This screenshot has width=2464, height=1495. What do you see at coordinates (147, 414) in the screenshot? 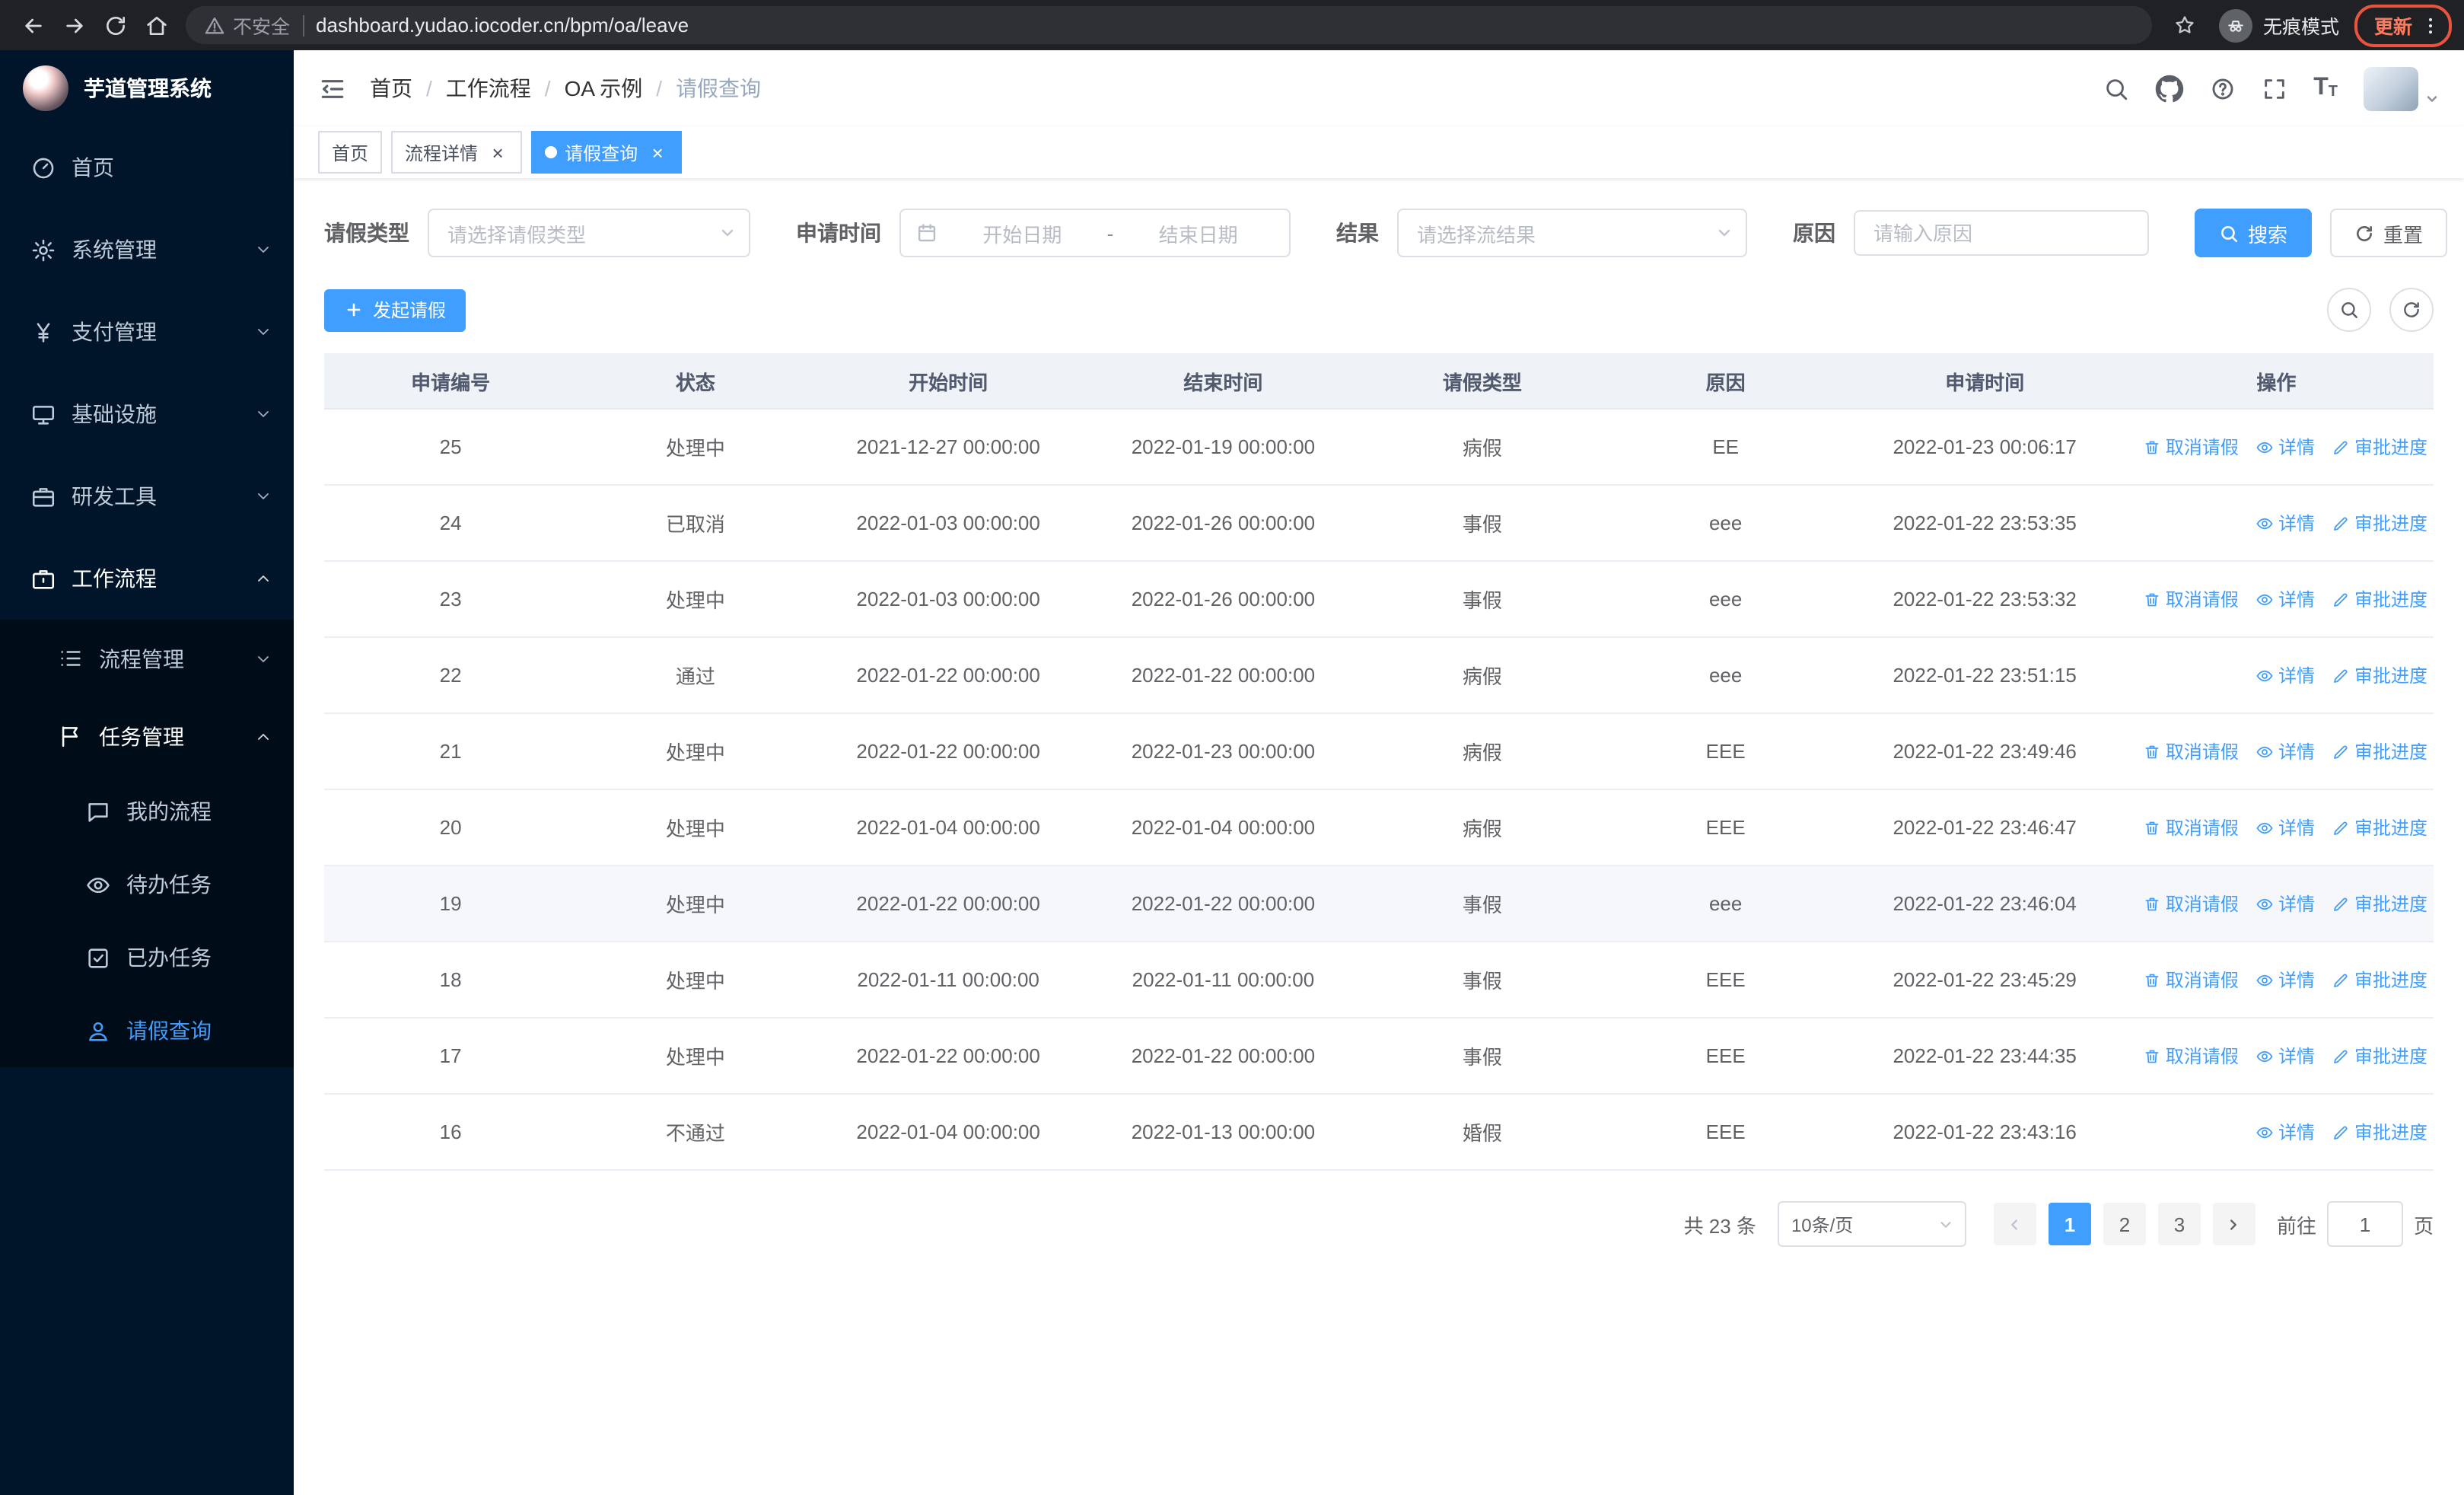
I see `sidebar-item-infrastructure: 基础设施` at bounding box center [147, 414].